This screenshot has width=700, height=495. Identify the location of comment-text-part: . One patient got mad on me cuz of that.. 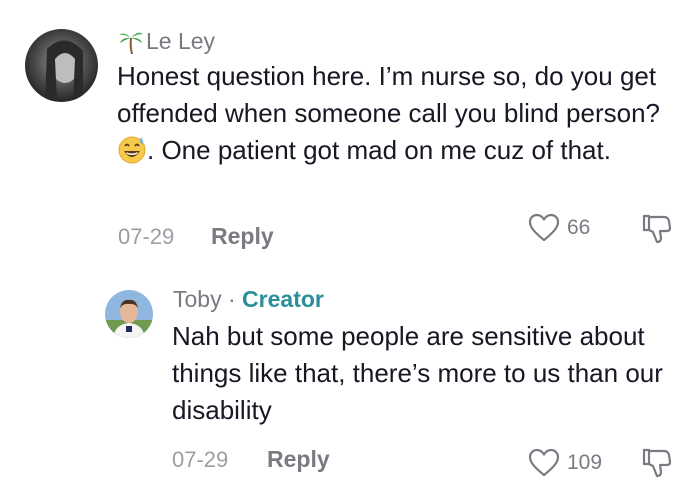
(379, 150).